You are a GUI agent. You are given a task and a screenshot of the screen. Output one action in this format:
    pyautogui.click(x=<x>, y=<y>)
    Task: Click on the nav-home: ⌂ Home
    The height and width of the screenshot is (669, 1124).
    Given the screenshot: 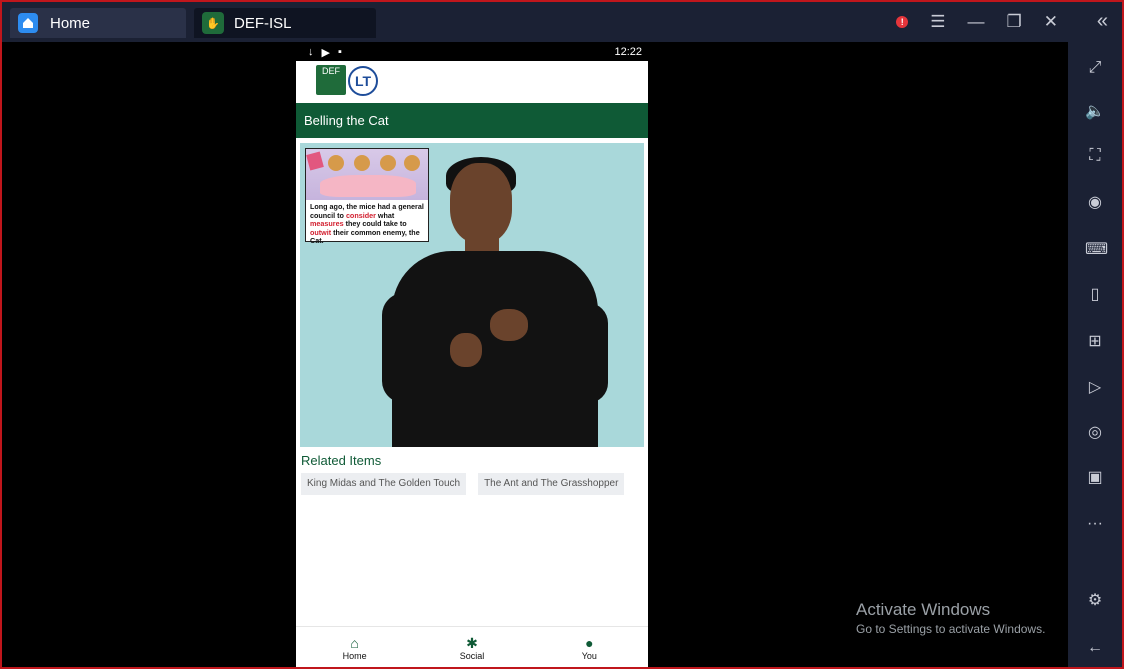 What is the action you would take?
    pyautogui.click(x=354, y=647)
    